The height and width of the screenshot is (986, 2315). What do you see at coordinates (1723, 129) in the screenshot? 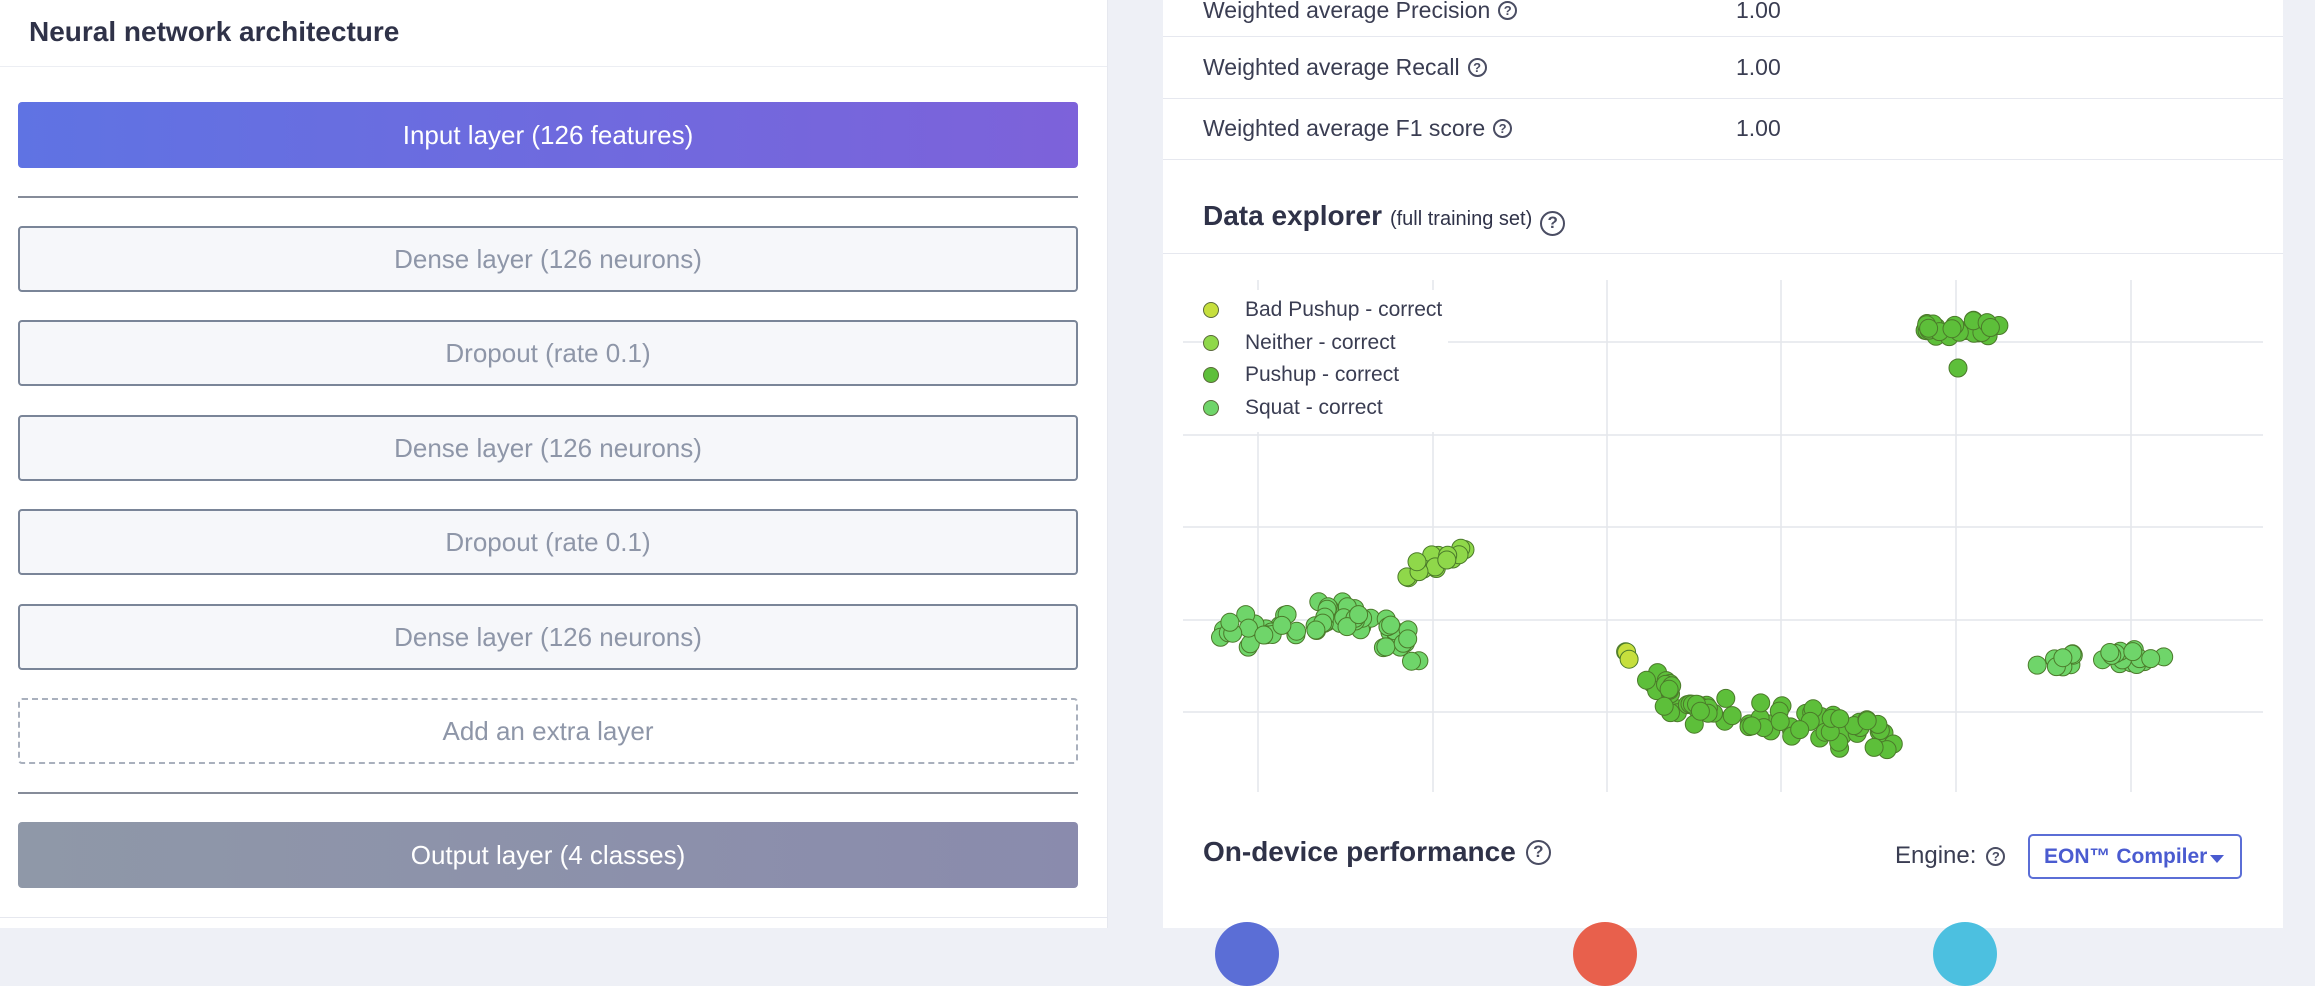
I see `metric-row-f1: Weighted average F1 score ? 1.00` at bounding box center [1723, 129].